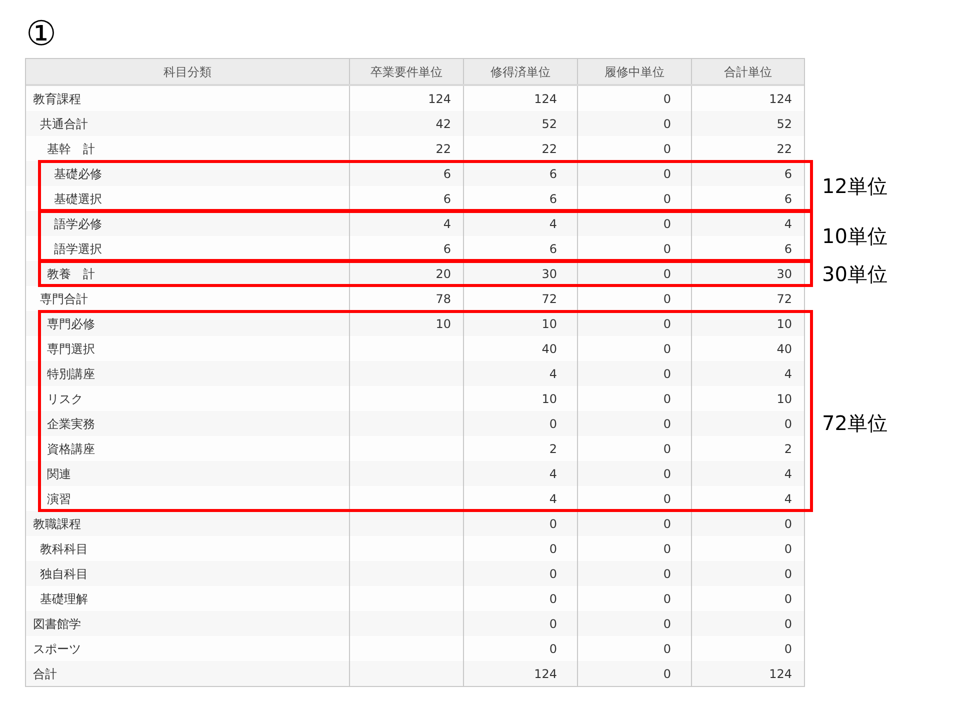 Image resolution: width=960 pixels, height=720 pixels. I want to click on annotation-label: 12単位, so click(855, 186).